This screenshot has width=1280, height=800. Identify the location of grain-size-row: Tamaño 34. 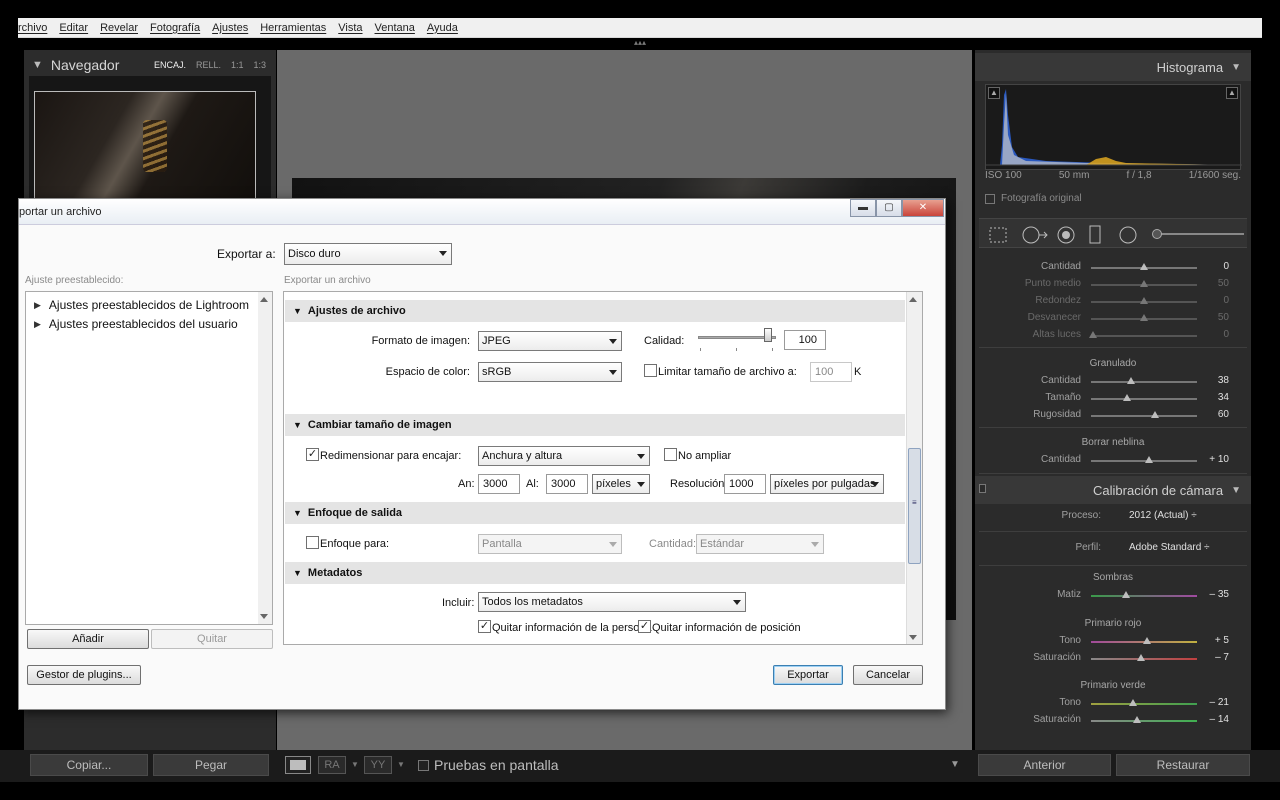
(1113, 399).